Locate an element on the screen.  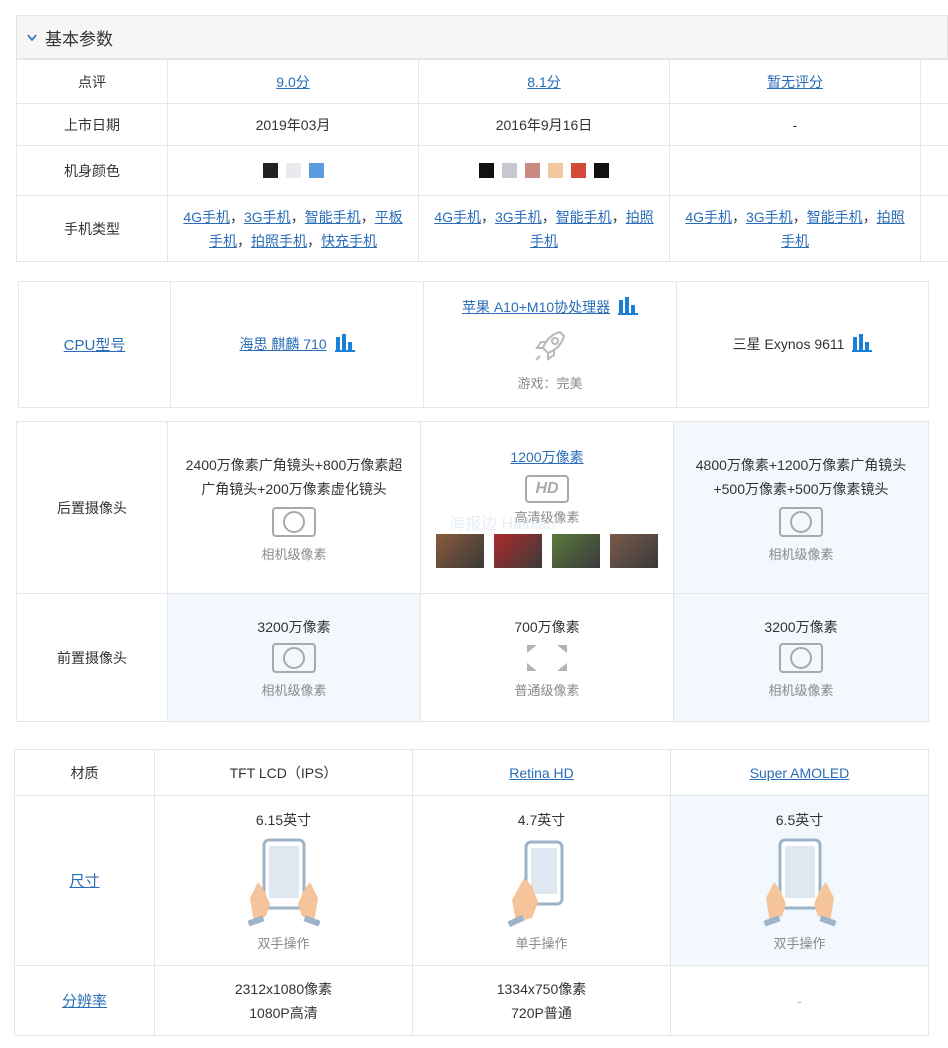
cpu-link: 苹果 A10+M10协处理器 is located at coordinates (536, 307).